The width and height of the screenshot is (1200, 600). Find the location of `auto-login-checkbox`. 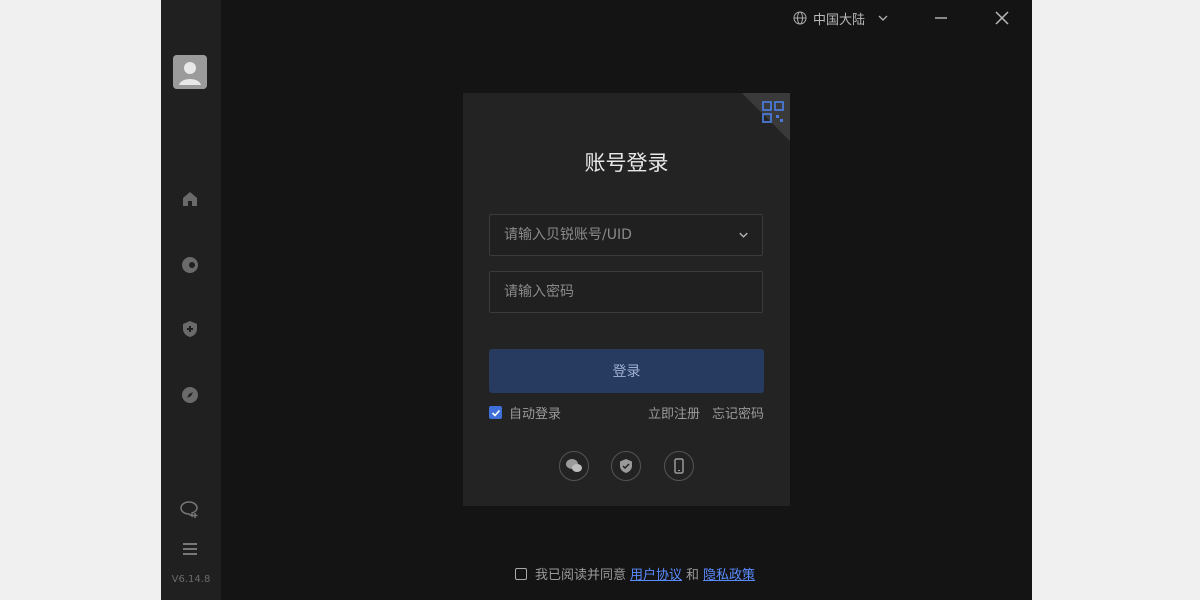

auto-login-checkbox is located at coordinates (495, 412).